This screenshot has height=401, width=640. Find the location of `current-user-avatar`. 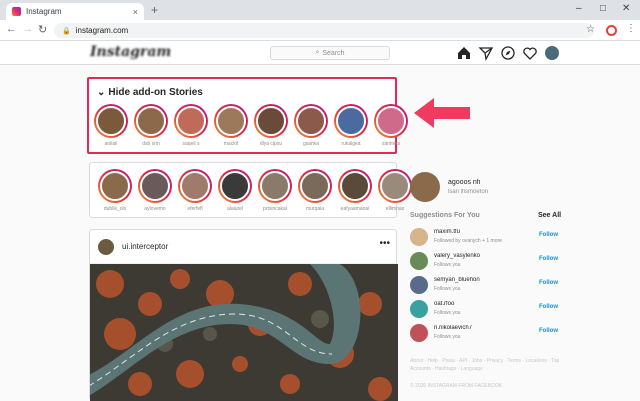

current-user-avatar is located at coordinates (425, 187).